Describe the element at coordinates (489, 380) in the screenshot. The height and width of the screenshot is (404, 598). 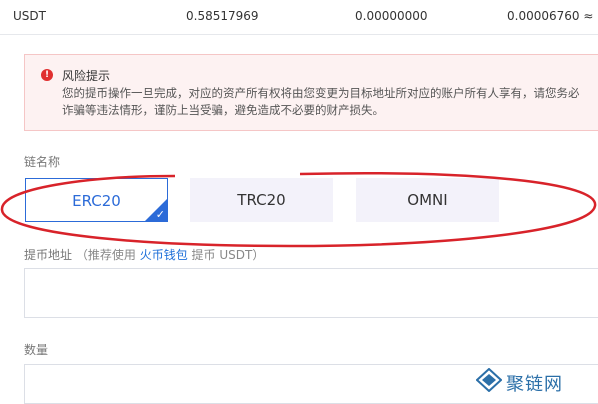
I see `watermark-logo-icon` at that location.